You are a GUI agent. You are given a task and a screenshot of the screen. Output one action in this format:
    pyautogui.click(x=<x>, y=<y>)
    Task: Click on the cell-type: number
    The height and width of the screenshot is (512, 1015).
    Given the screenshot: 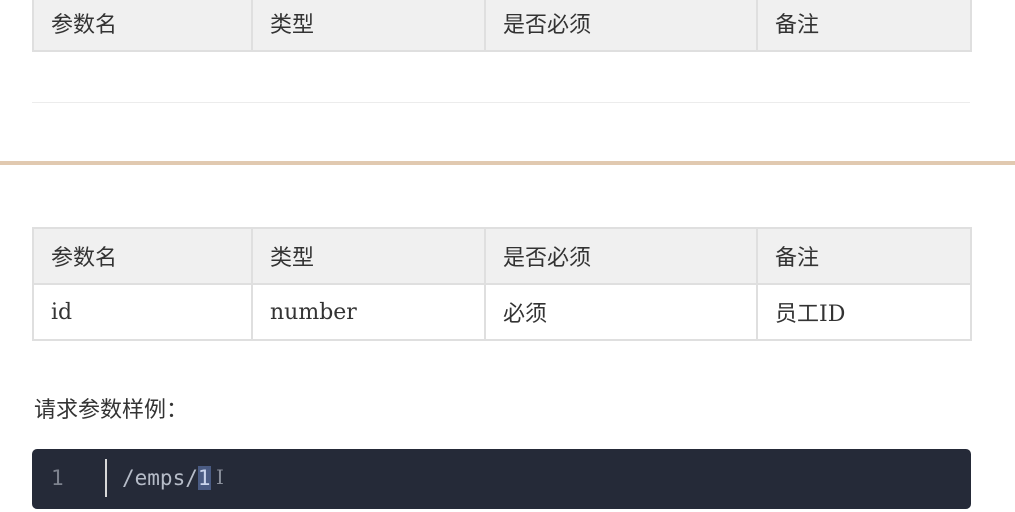 What is the action you would take?
    pyautogui.click(x=368, y=312)
    